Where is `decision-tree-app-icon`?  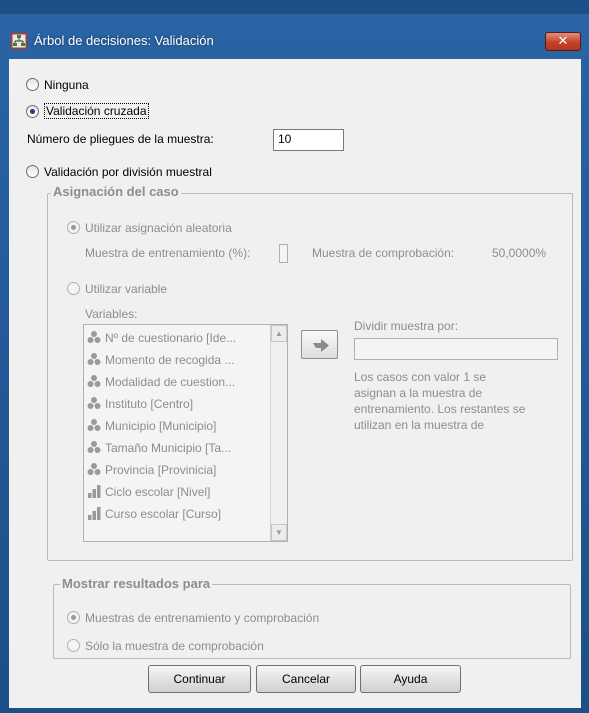 decision-tree-app-icon is located at coordinates (19, 41).